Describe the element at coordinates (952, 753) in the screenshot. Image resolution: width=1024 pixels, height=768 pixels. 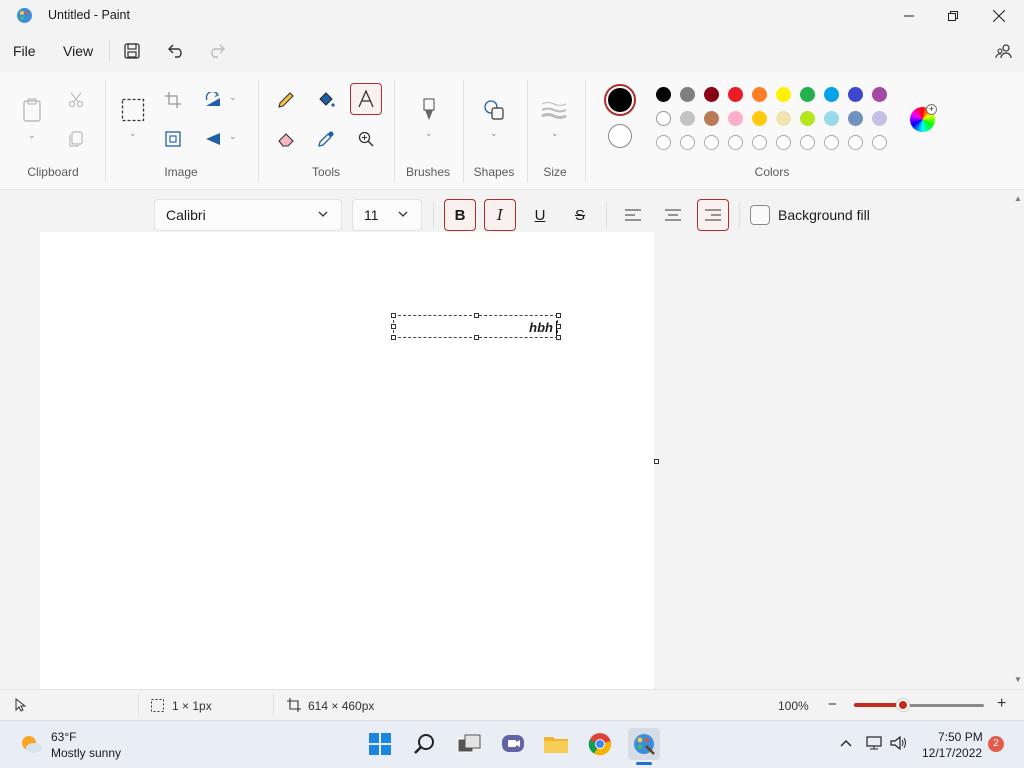
I see `clock-date: 12/17/2022` at that location.